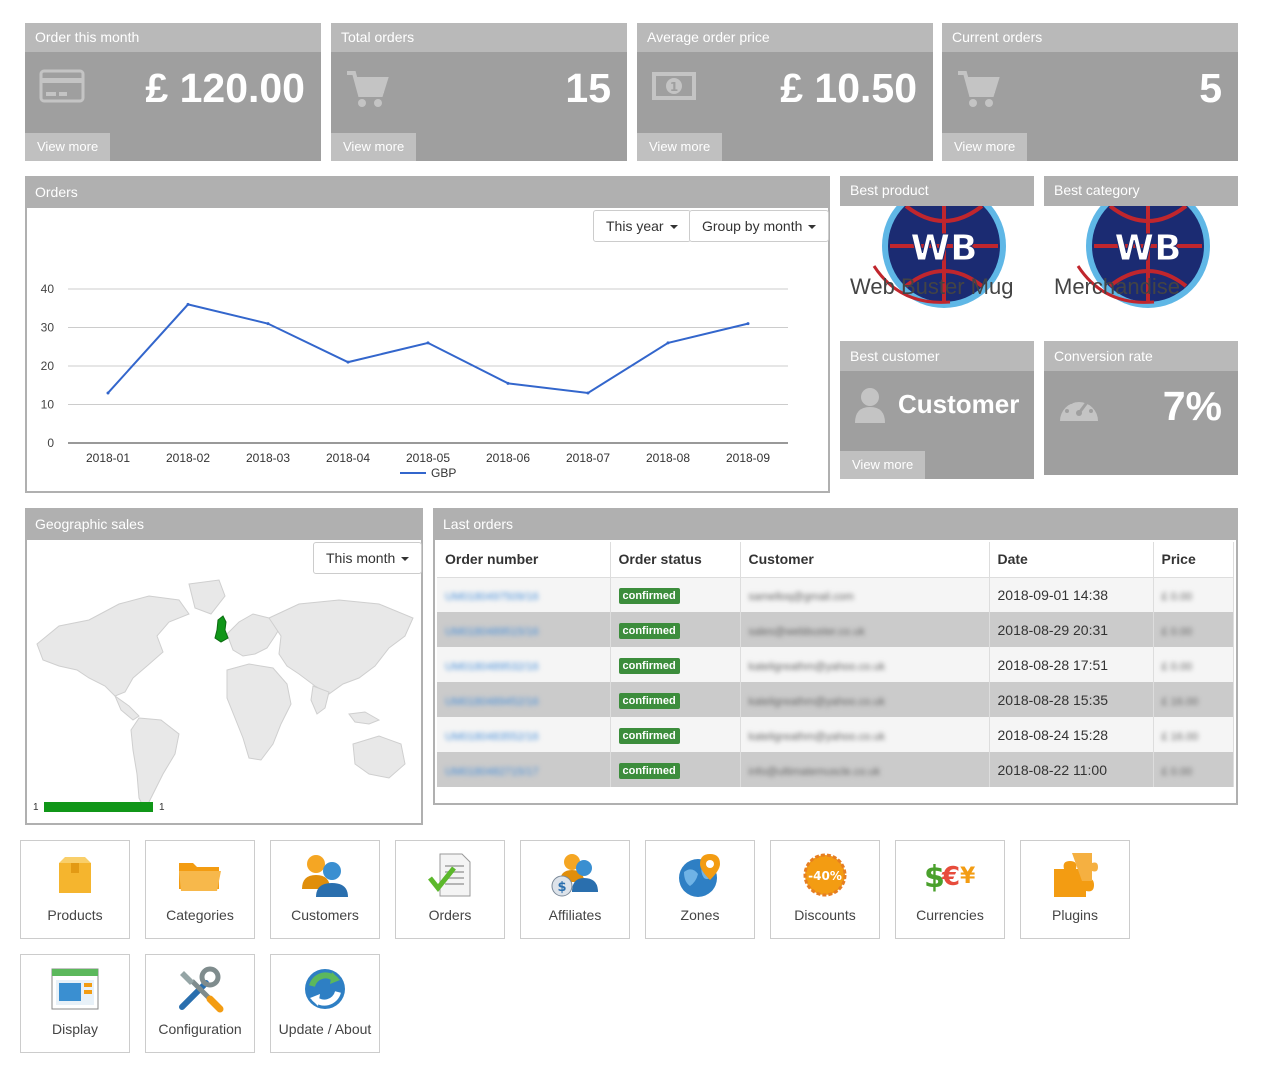 The width and height of the screenshot is (1263, 1070). I want to click on order-number-link: UM0180497509/16, so click(492, 597).